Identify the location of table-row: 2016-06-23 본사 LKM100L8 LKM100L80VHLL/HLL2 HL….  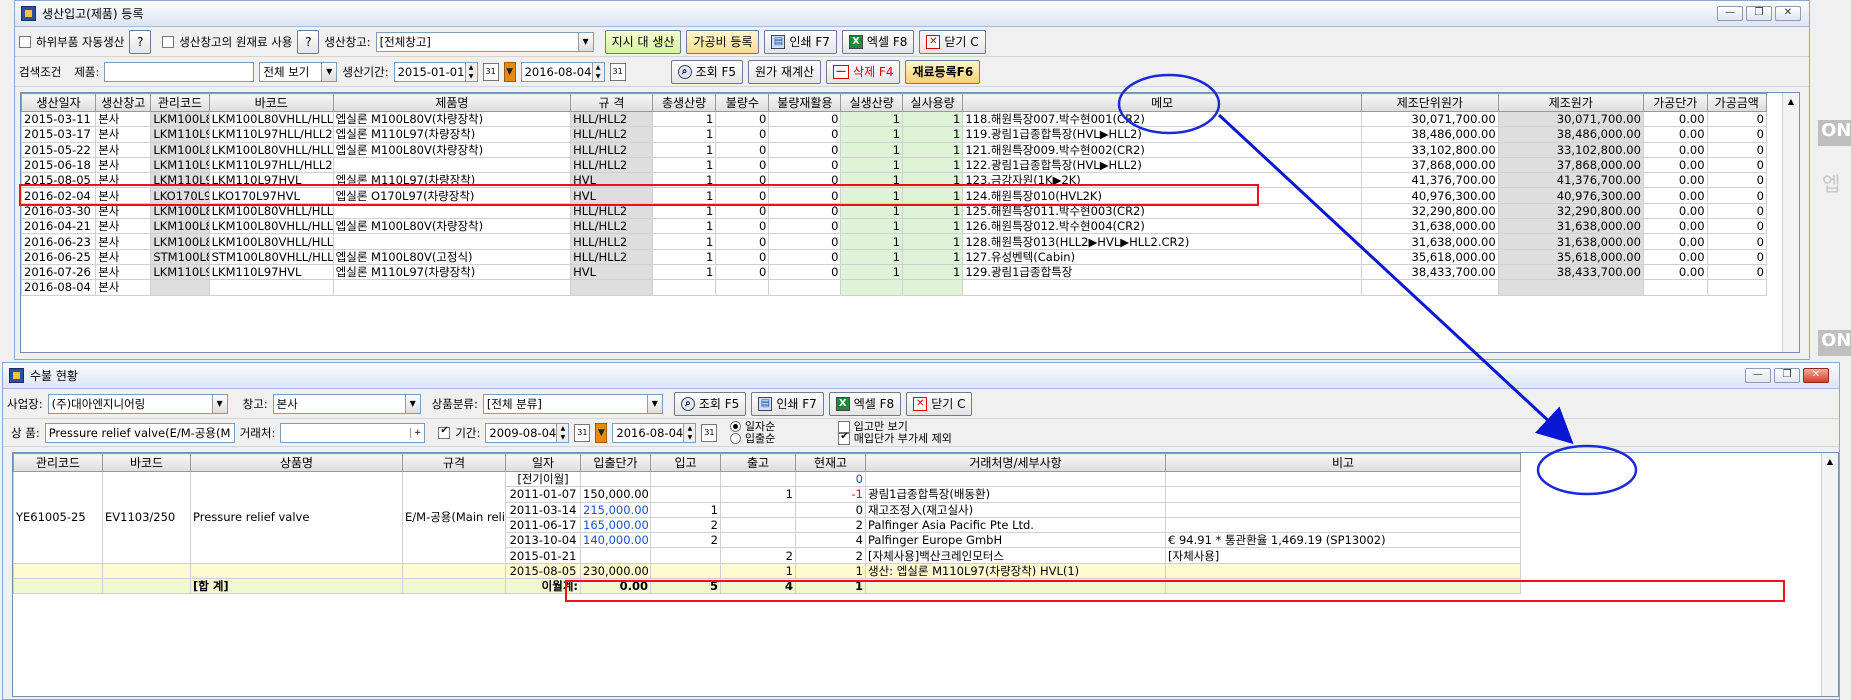
(894, 241).